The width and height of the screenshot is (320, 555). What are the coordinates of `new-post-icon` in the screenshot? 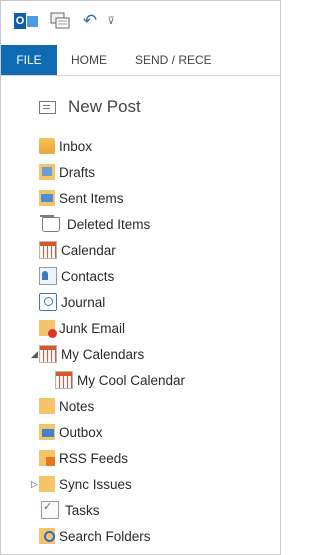 It's located at (47, 107).